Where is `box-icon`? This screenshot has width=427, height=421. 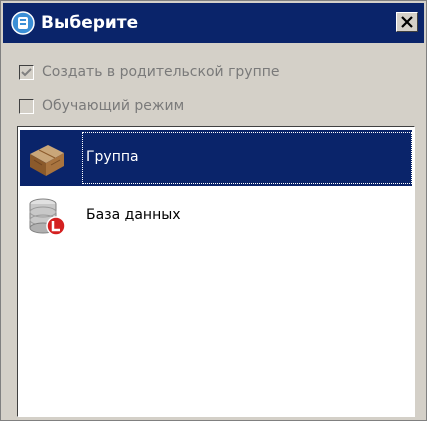 box-icon is located at coordinates (47, 159).